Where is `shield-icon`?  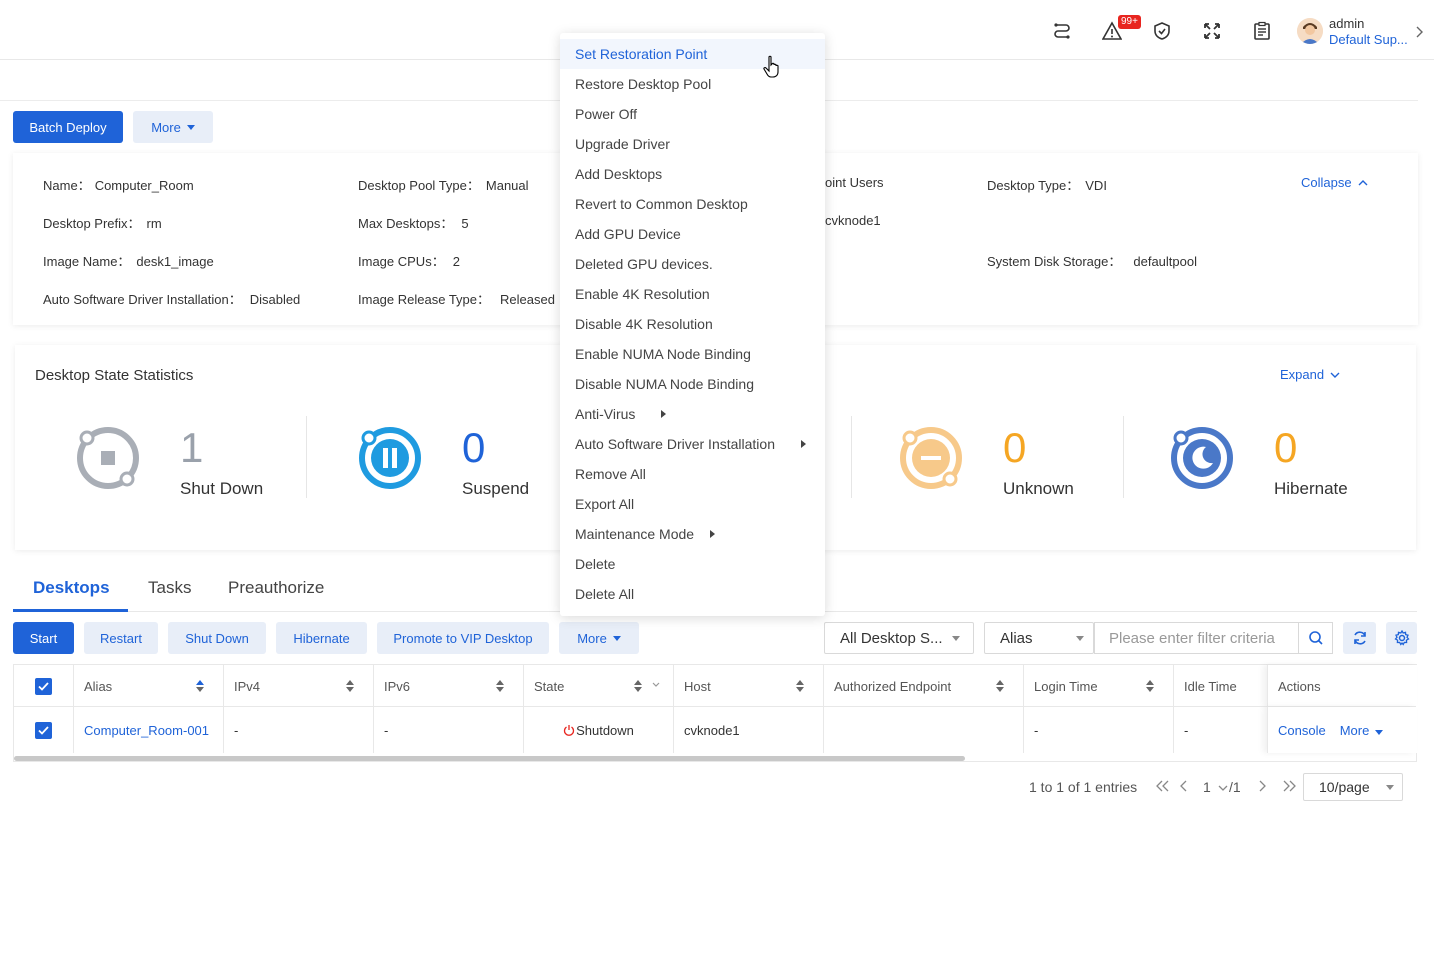
shield-icon is located at coordinates (1162, 31).